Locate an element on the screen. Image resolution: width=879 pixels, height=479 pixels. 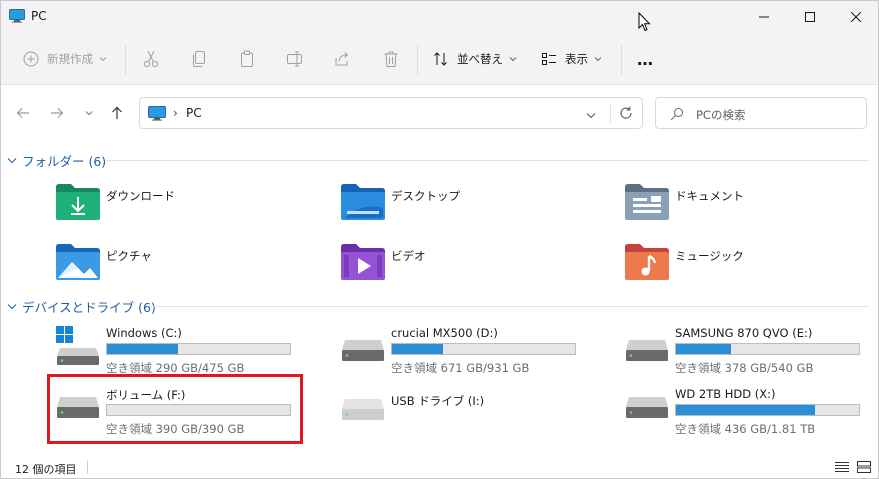
folder-item-videos: ビデオ is located at coordinates (441, 268).